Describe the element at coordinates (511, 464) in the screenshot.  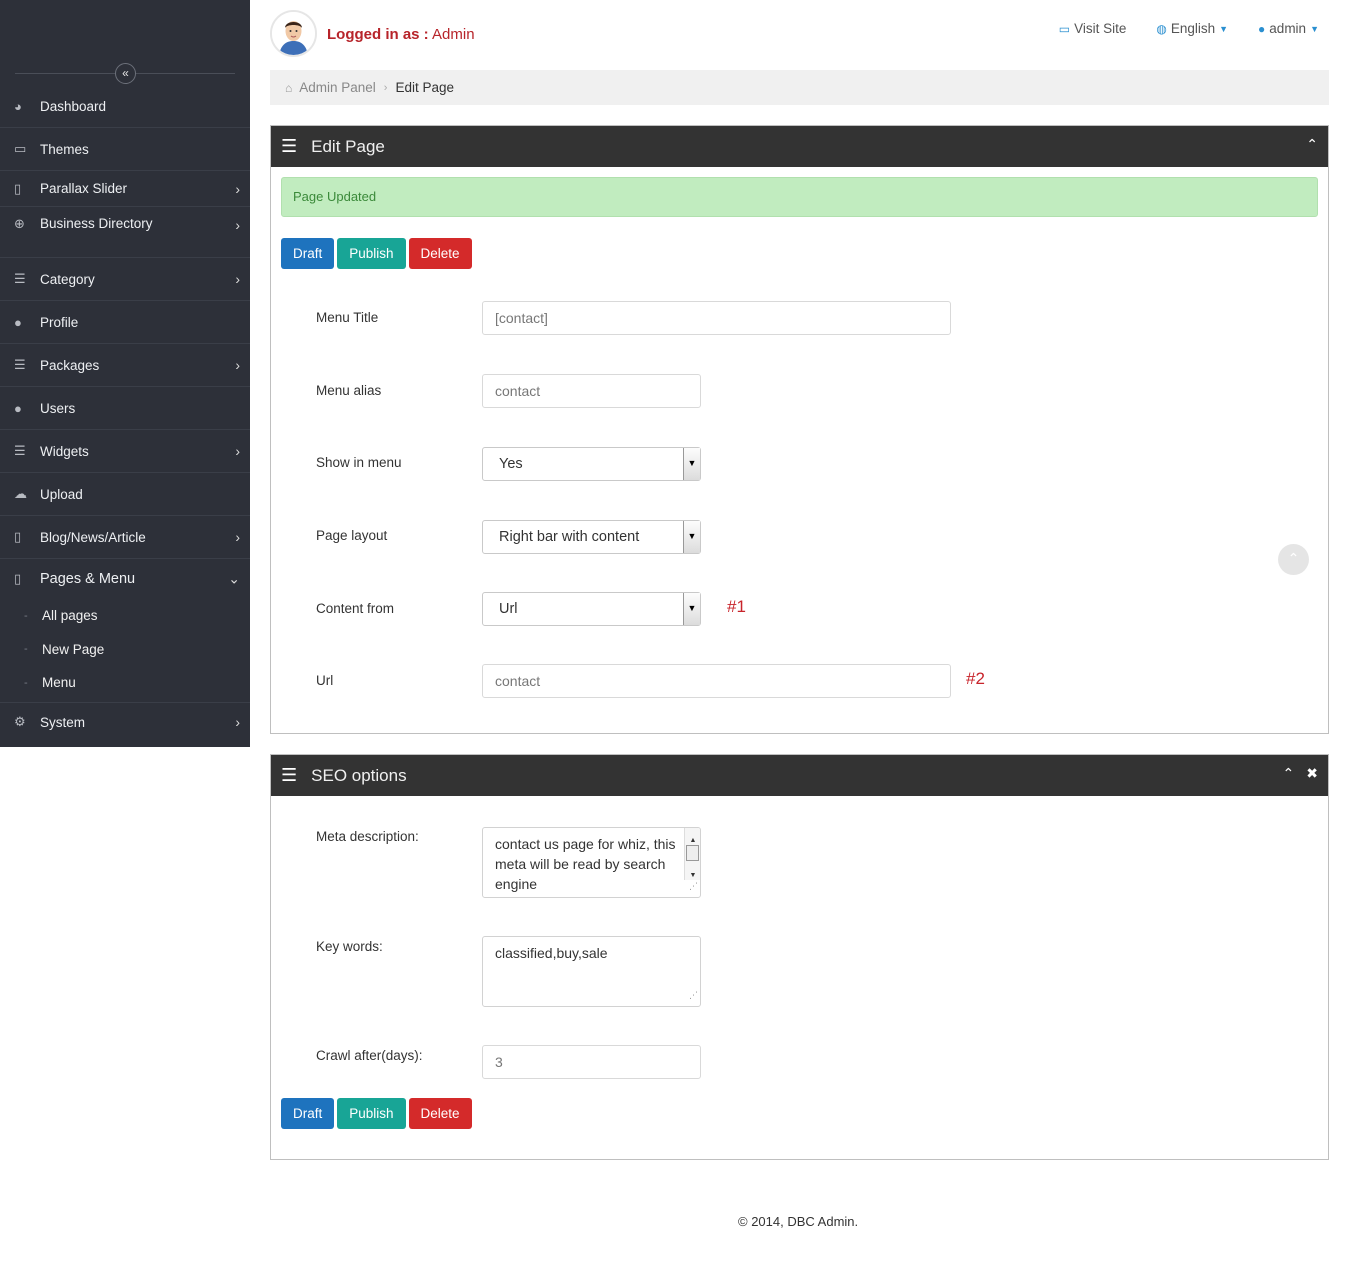
I see `show-in-menu-value: Yes` at that location.